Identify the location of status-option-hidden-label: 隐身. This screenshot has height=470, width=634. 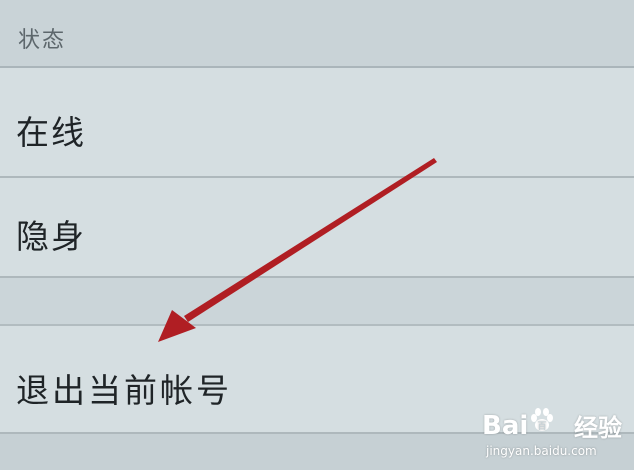
(51, 236).